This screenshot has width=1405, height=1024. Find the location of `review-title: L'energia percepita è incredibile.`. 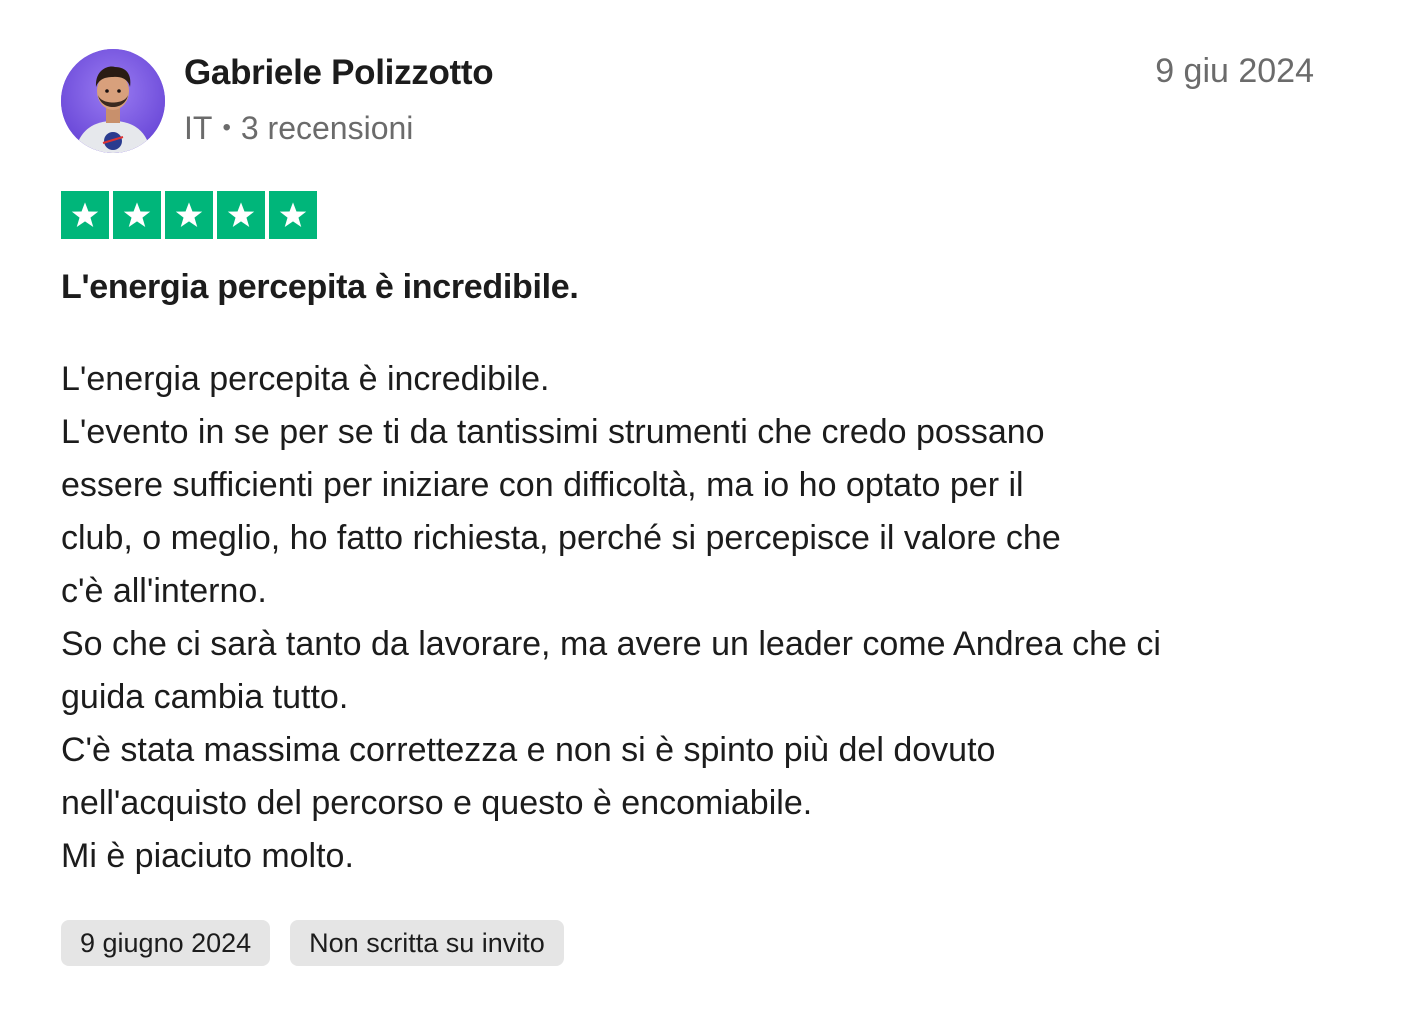

review-title: L'energia percepita è incredibile. is located at coordinates (320, 287).